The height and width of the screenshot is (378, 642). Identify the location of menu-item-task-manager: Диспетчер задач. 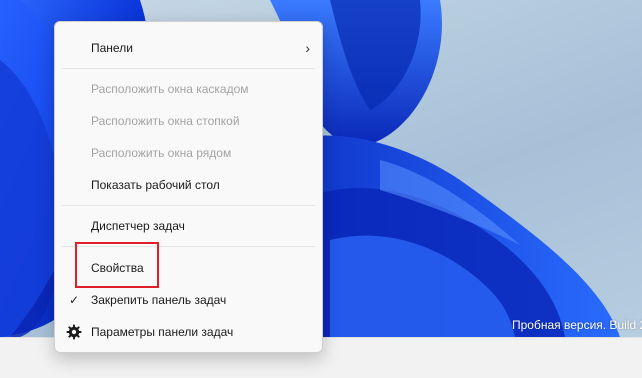
(188, 226).